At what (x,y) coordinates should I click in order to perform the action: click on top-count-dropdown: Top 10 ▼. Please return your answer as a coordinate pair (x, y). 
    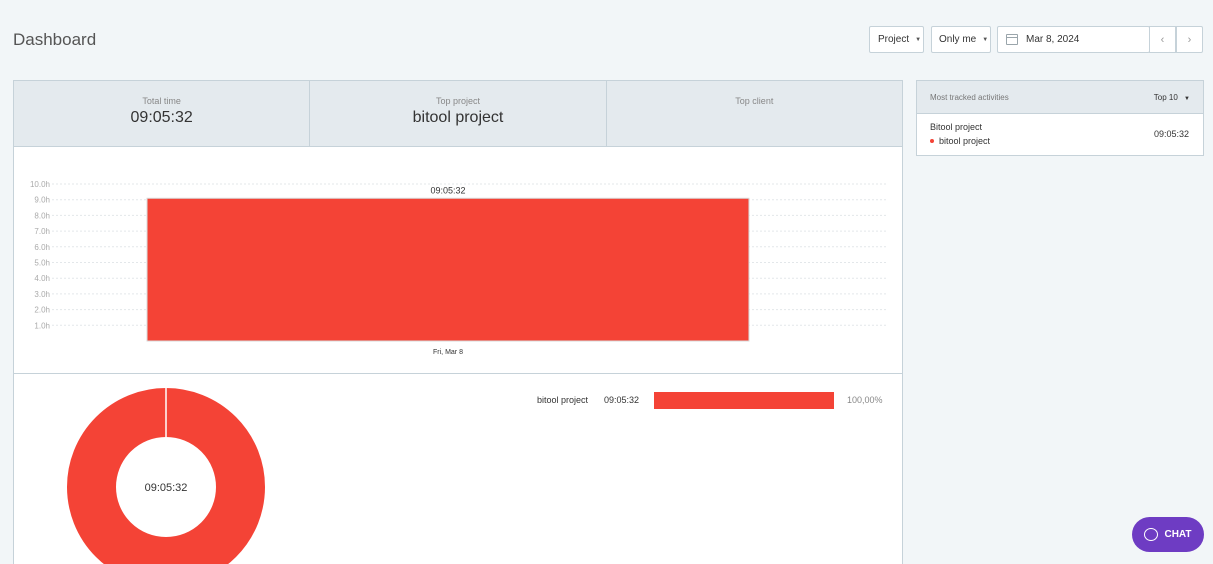
    Looking at the image, I should click on (1172, 97).